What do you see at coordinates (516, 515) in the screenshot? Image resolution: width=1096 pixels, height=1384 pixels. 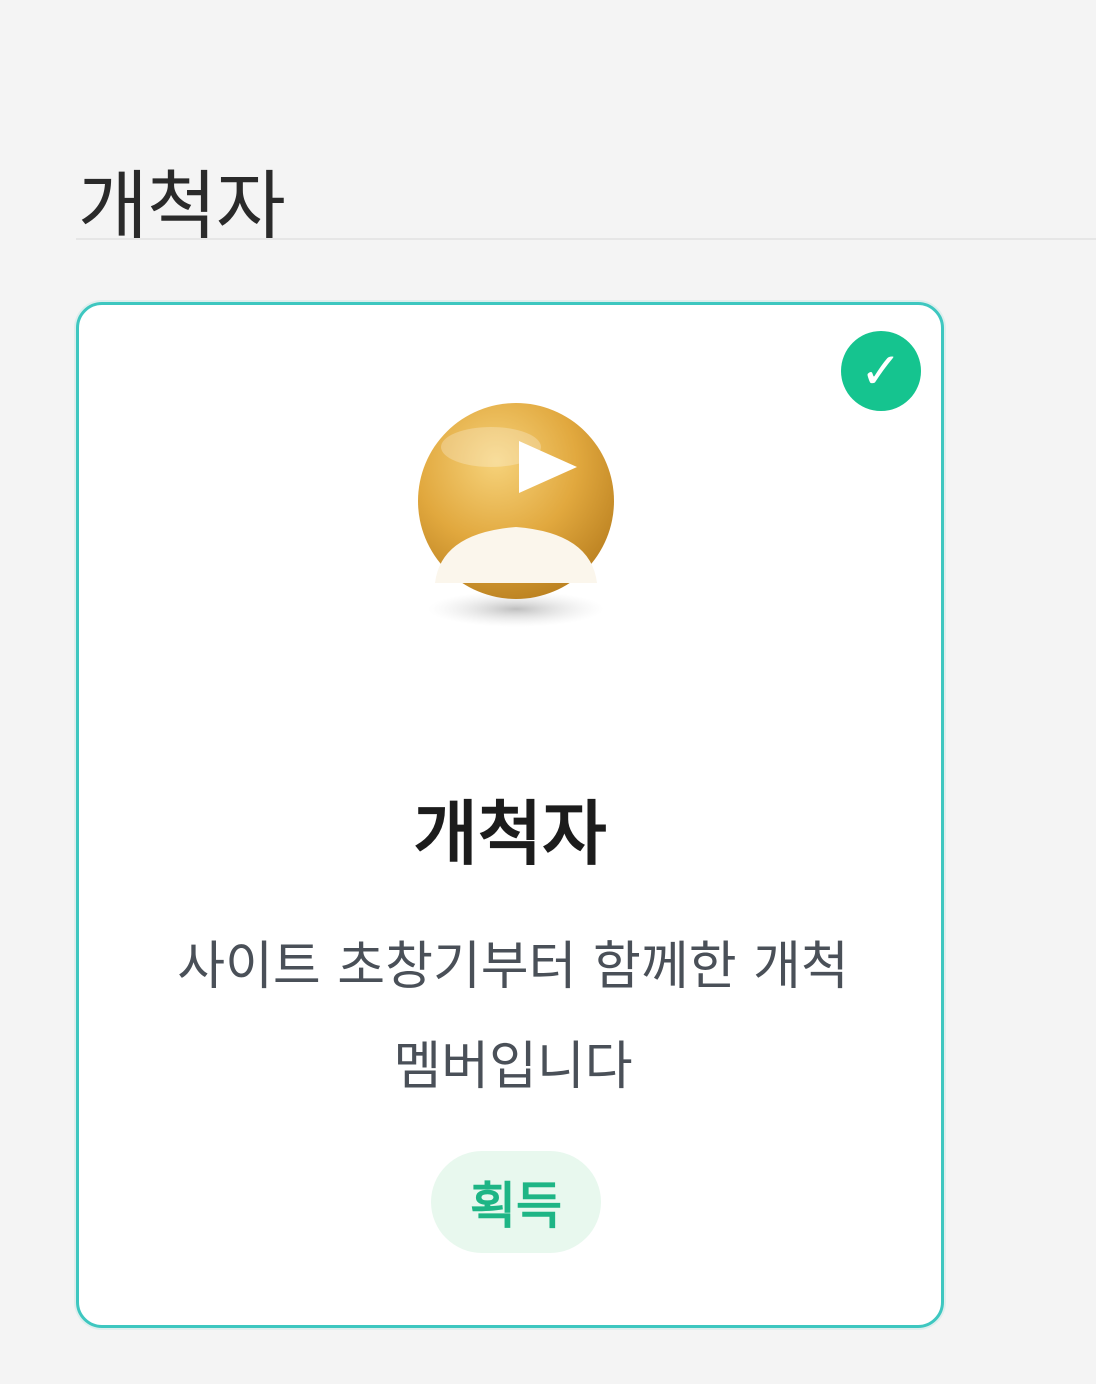 I see `pioneer-badge-icon` at bounding box center [516, 515].